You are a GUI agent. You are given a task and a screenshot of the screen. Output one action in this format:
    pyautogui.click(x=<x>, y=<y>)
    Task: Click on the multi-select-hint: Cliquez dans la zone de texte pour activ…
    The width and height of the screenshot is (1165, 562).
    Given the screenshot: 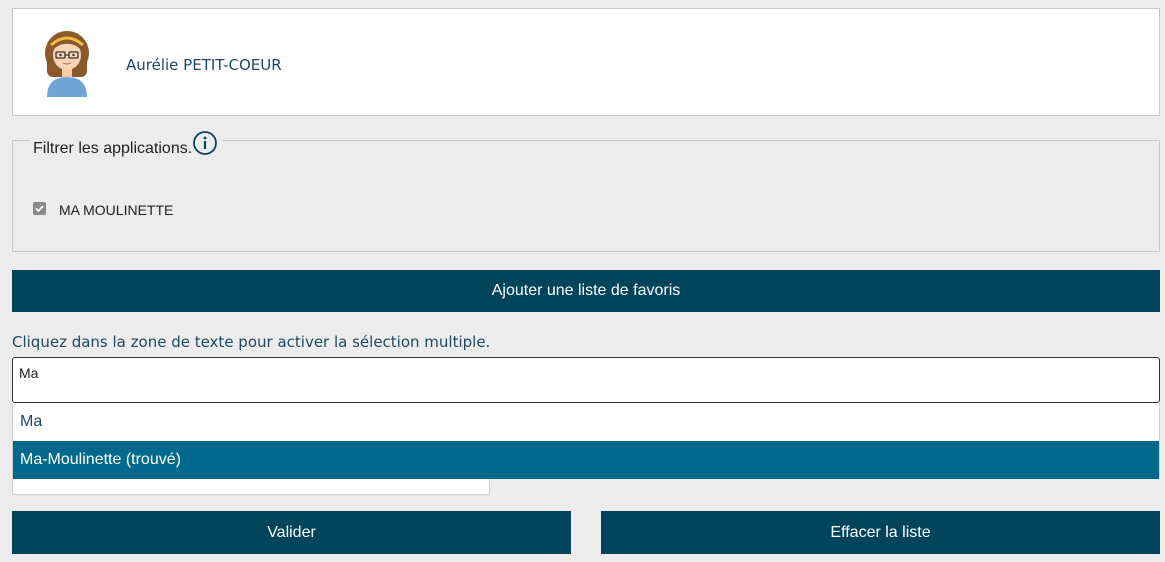 What is the action you would take?
    pyautogui.click(x=251, y=342)
    